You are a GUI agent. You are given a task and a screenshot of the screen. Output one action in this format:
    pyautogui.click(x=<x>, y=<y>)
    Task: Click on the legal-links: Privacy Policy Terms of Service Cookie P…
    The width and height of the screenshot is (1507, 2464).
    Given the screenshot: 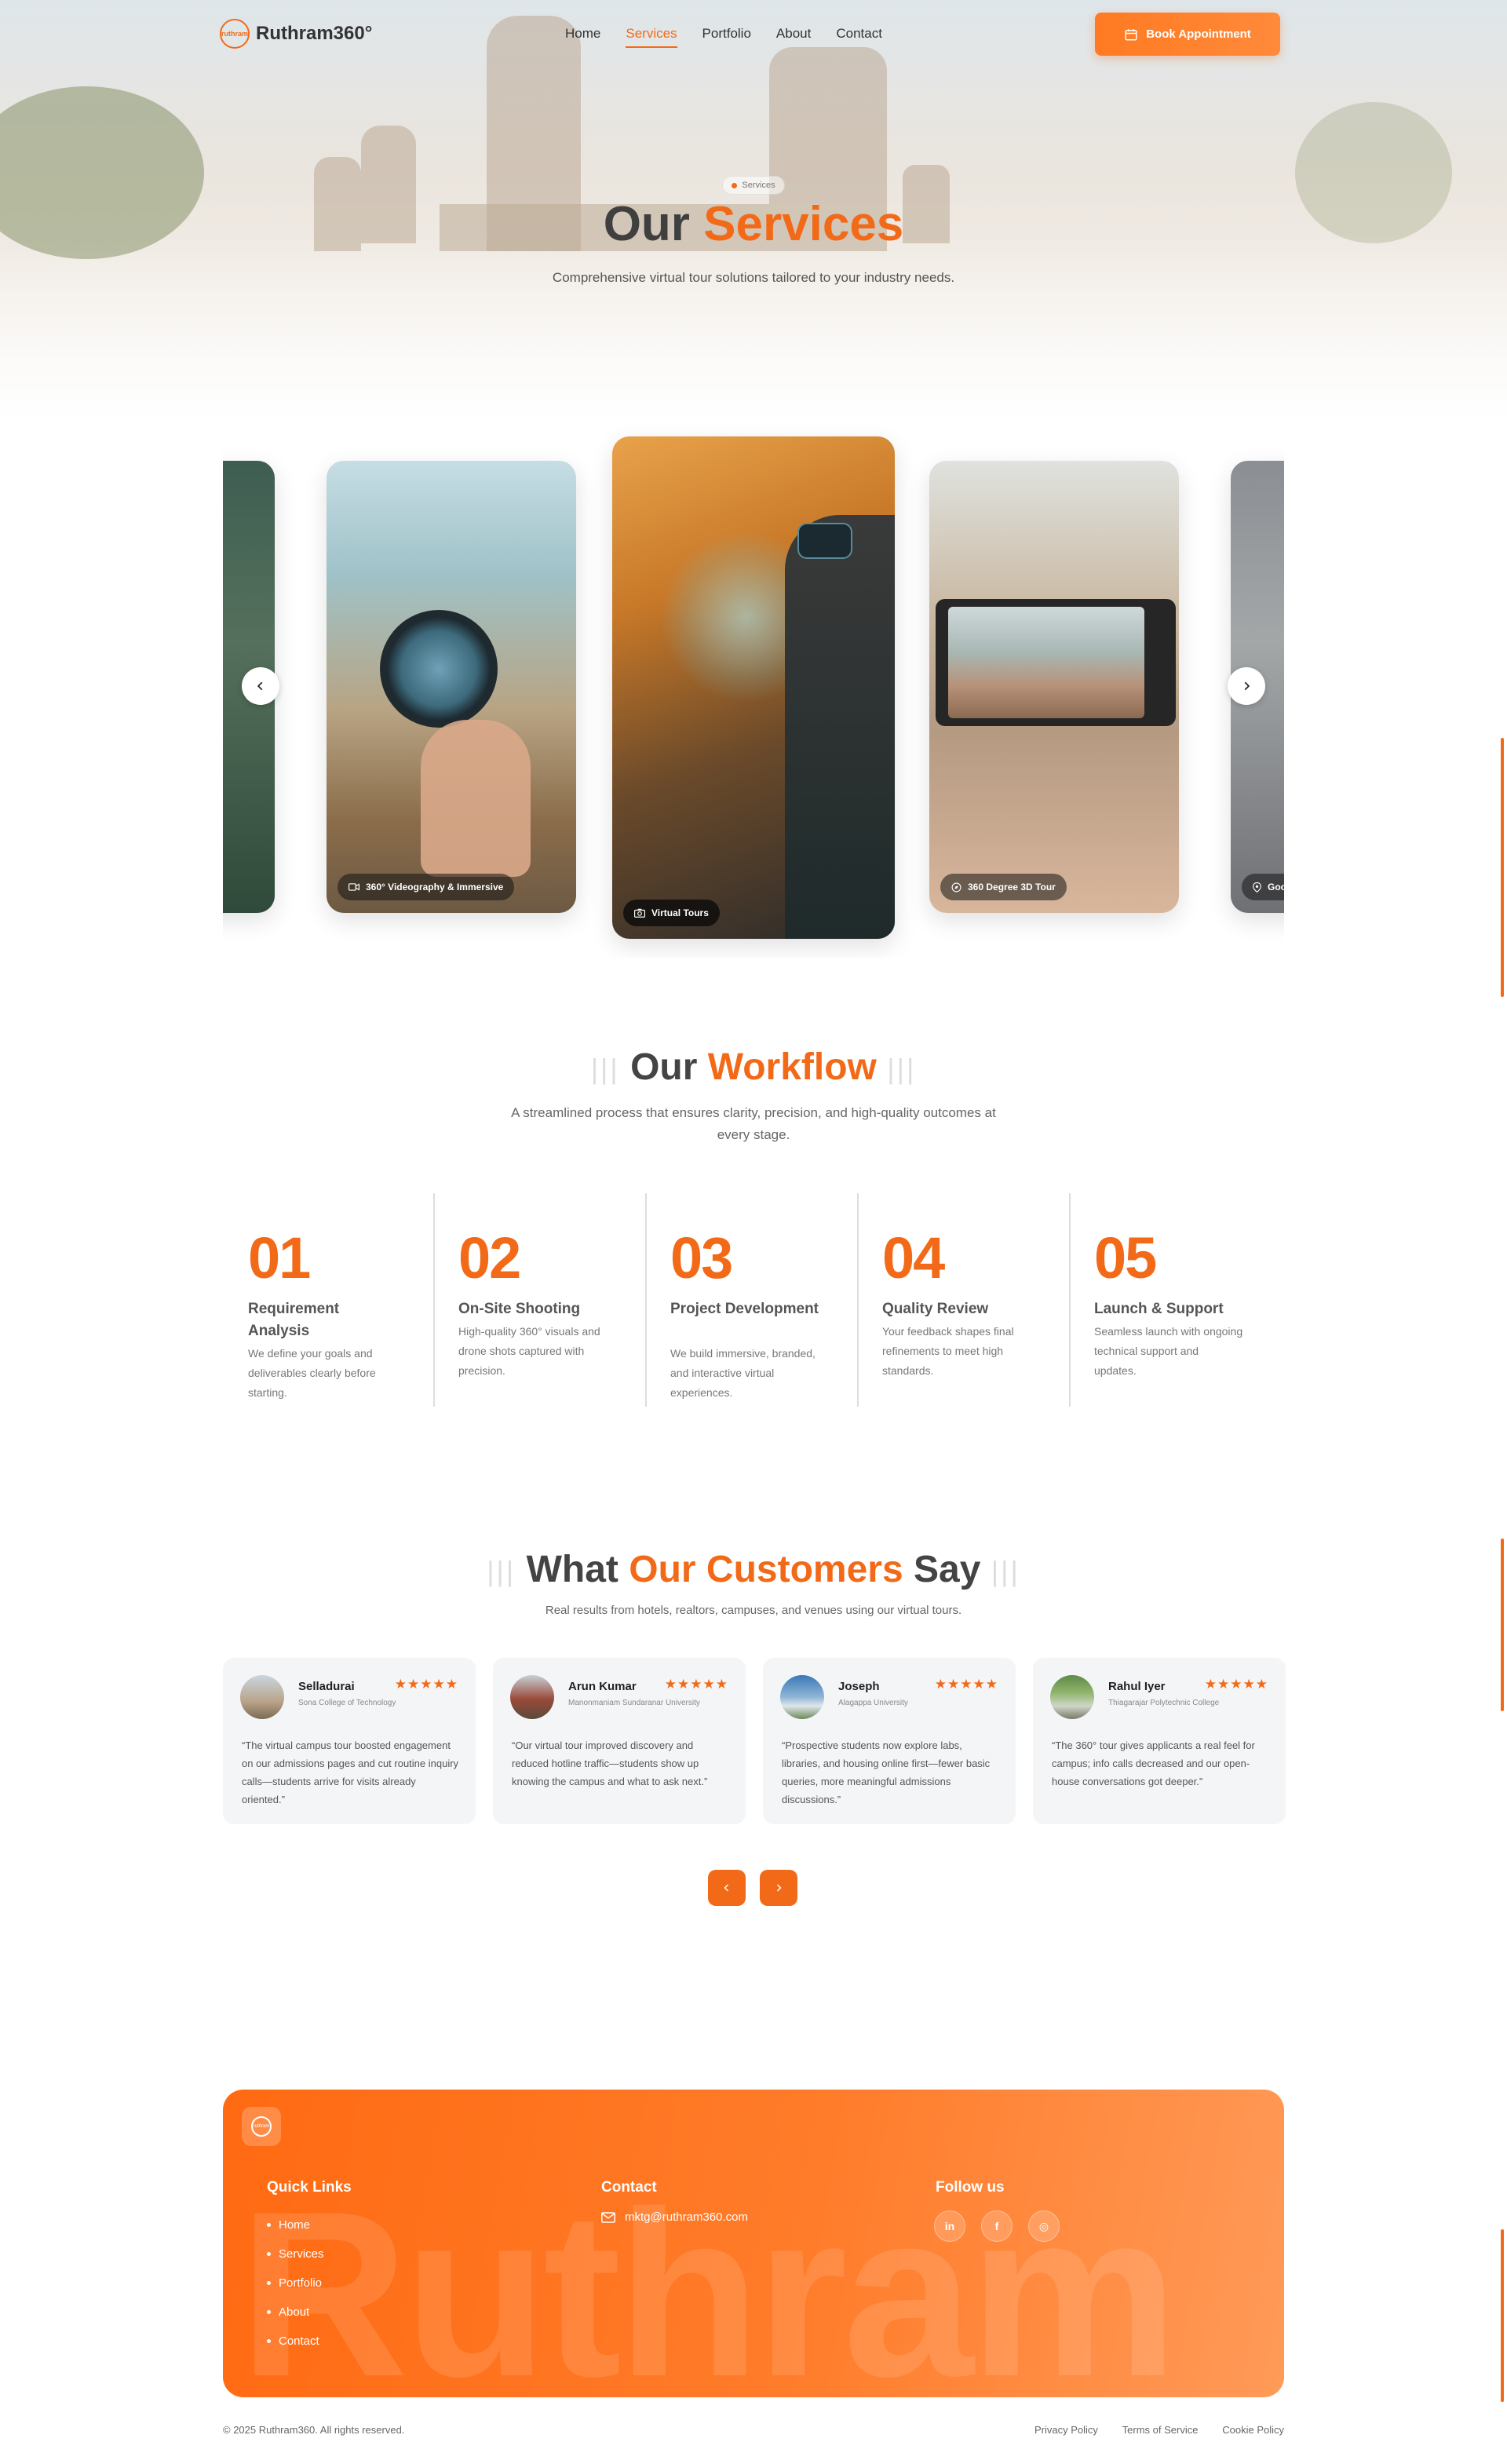 What is the action you would take?
    pyautogui.click(x=1159, y=2430)
    